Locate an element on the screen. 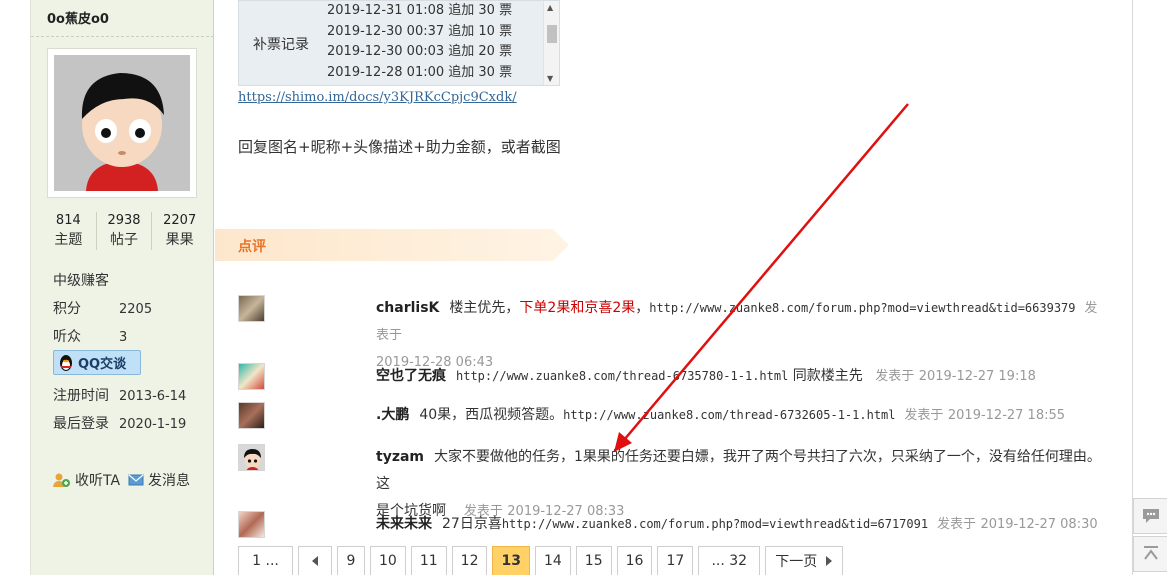  back-to-top-button is located at coordinates (1150, 554).